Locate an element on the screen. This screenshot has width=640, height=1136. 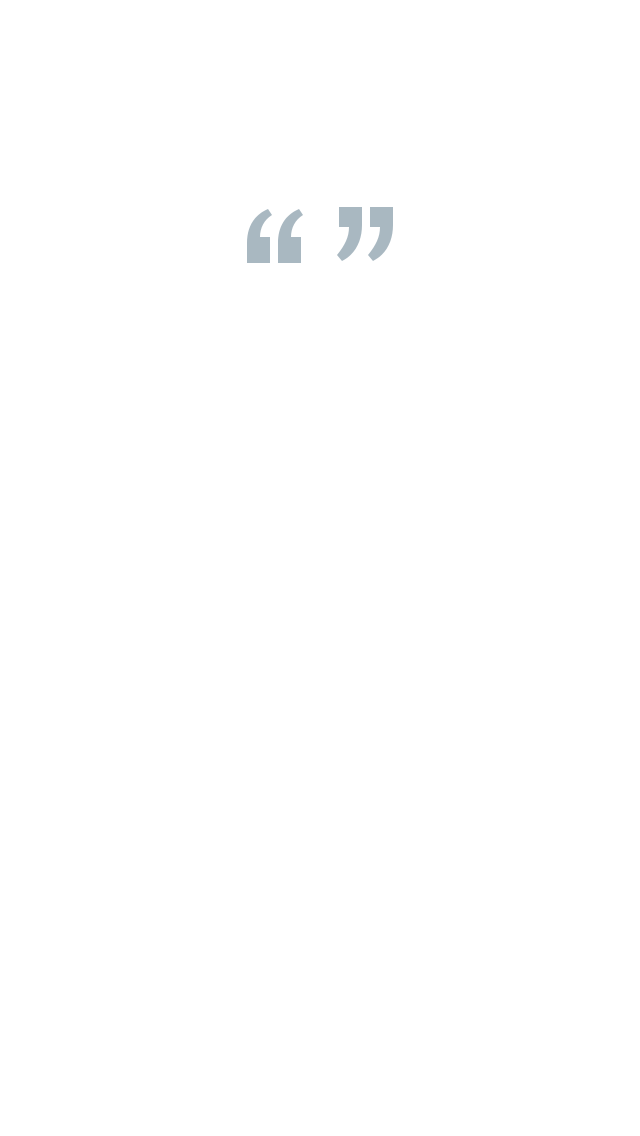
opening-quote-icon is located at coordinates (276, 235).